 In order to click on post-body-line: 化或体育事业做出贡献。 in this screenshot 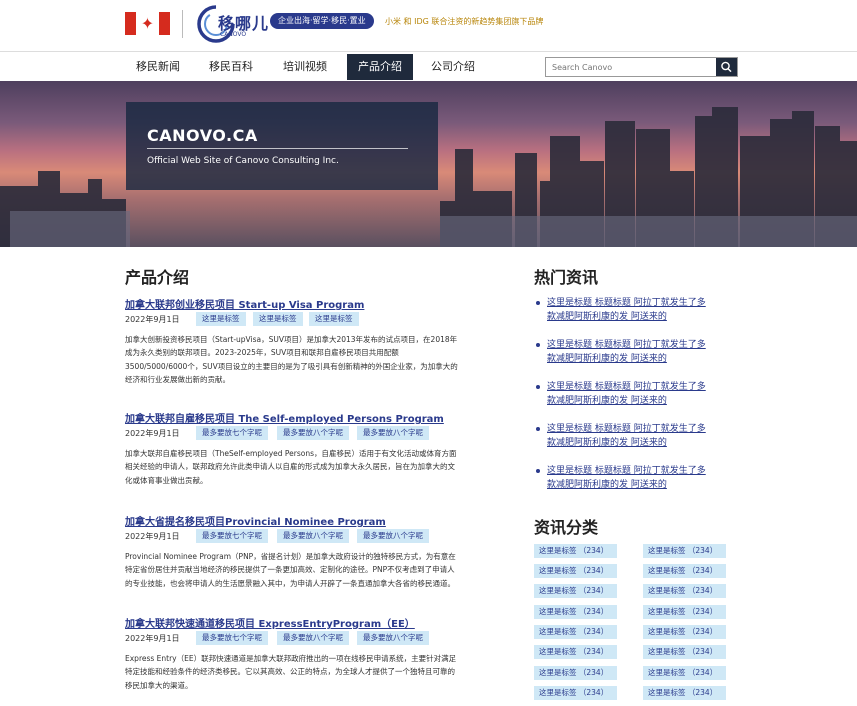, I will do `click(166, 480)`.